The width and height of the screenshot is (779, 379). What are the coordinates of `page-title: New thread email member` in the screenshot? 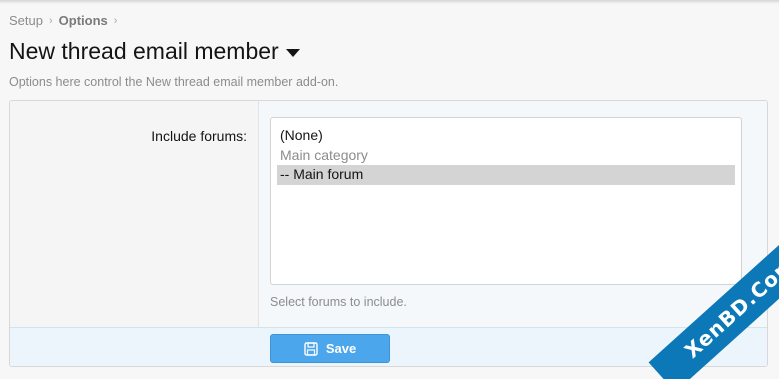 It's located at (154, 51).